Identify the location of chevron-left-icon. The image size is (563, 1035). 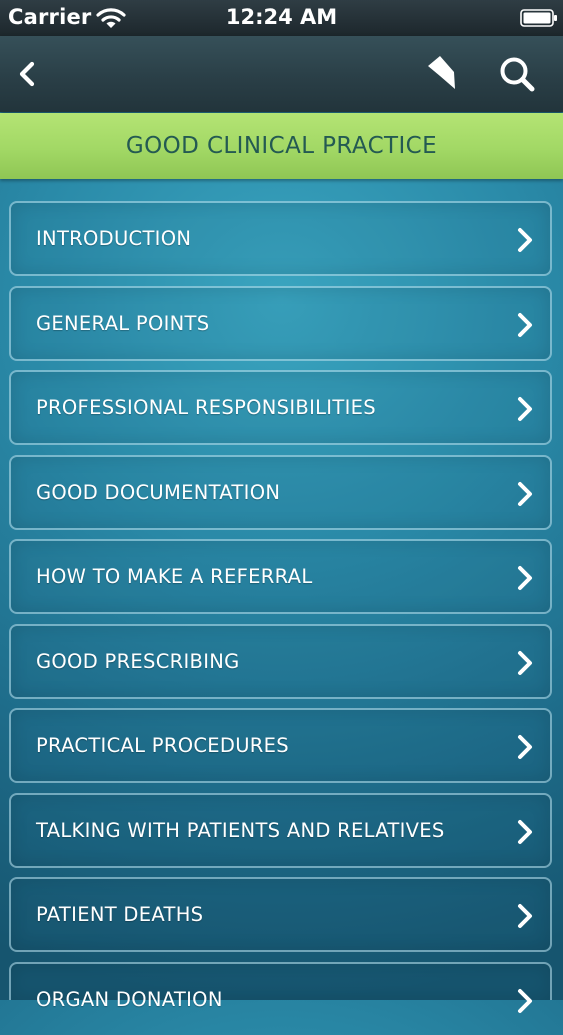
(27, 74).